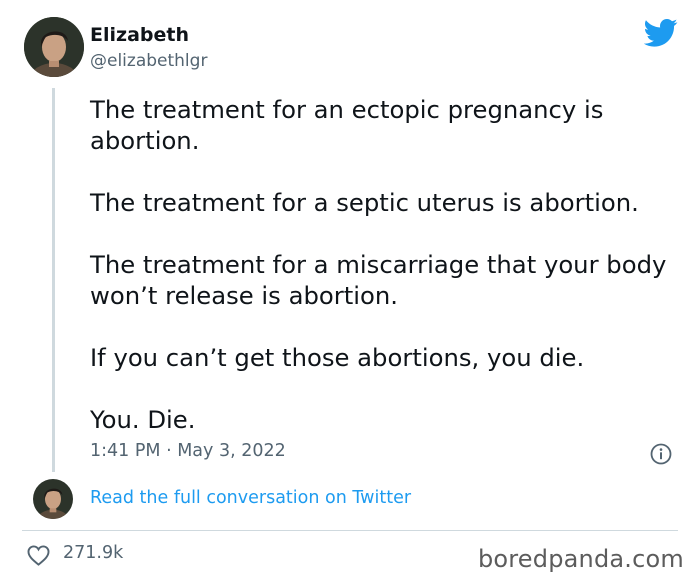  I want to click on conversation-avatar, so click(53, 499).